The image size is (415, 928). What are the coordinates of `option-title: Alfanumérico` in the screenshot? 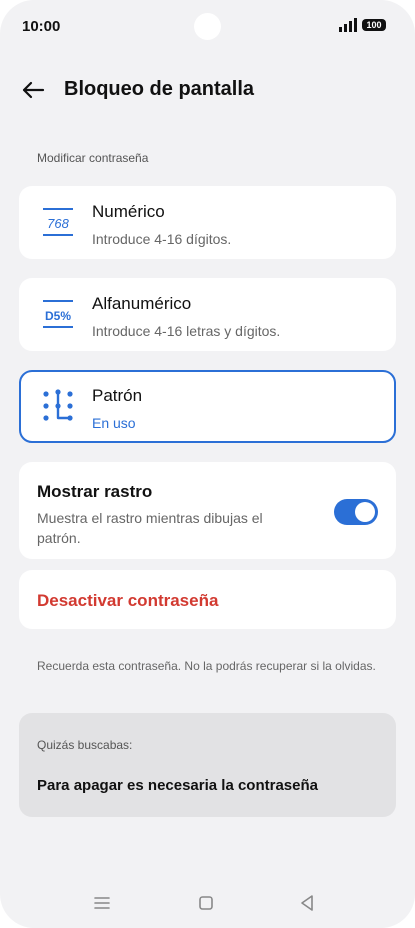 It's located at (142, 303).